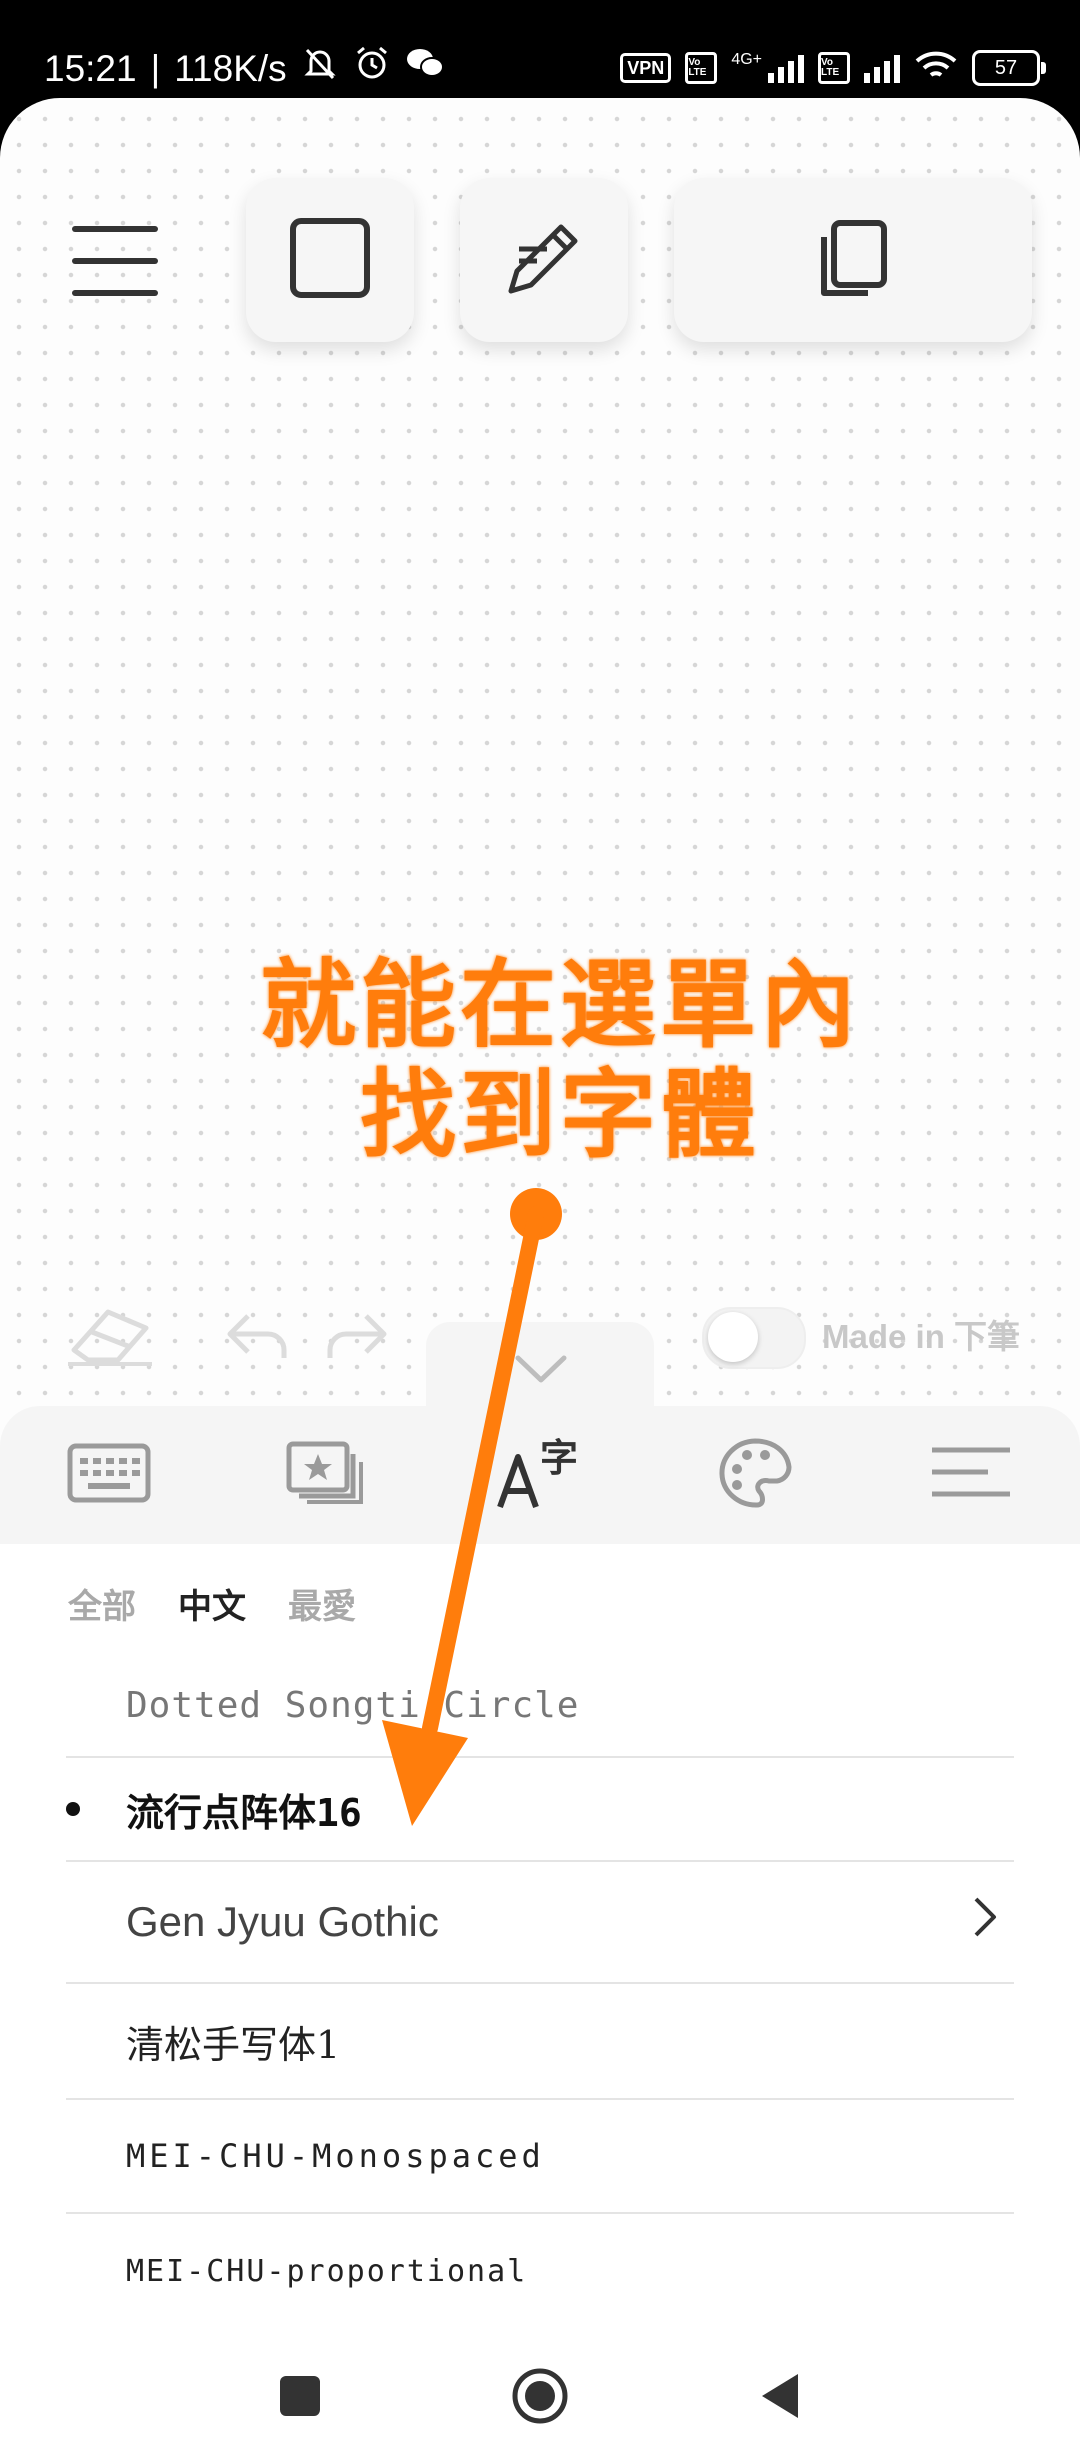  Describe the element at coordinates (115, 262) in the screenshot. I see `hamburger-icon` at that location.